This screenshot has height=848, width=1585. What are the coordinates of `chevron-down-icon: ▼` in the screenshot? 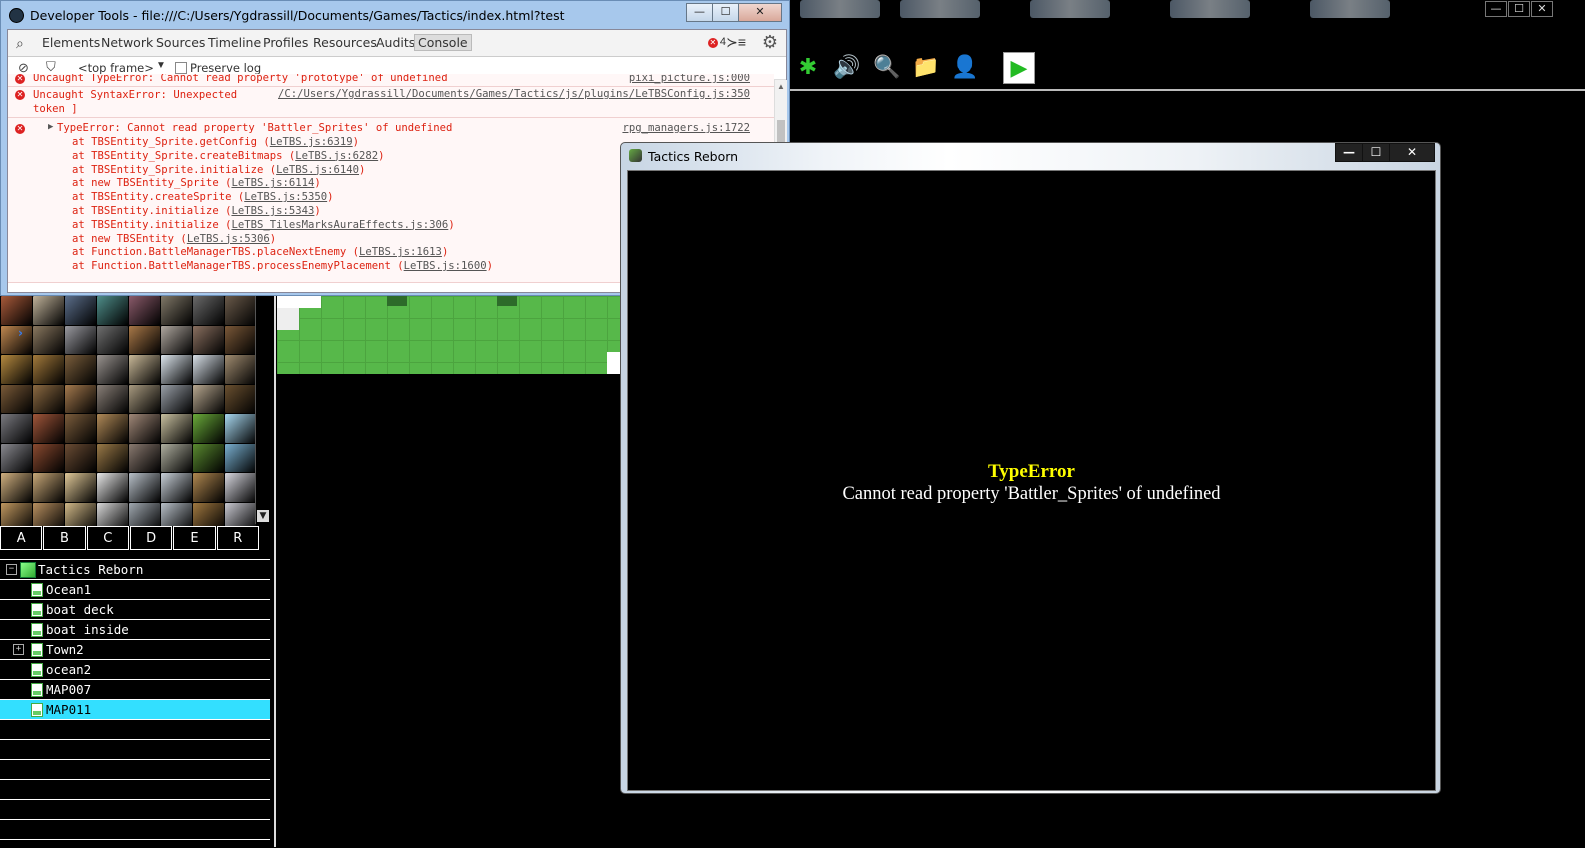 It's located at (161, 65).